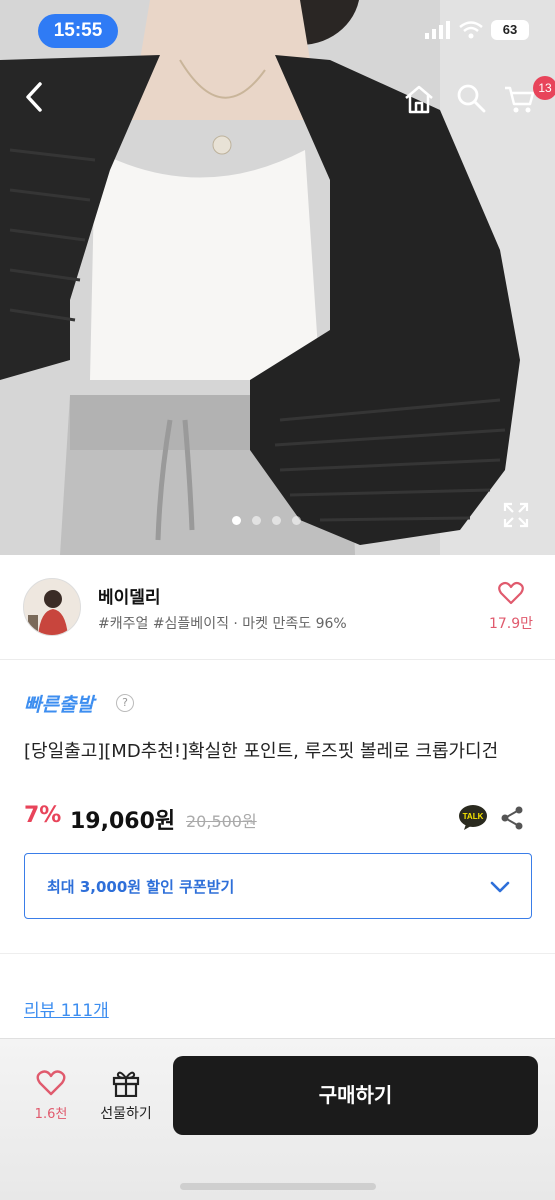  I want to click on like-count: 1.6천, so click(51, 1114).